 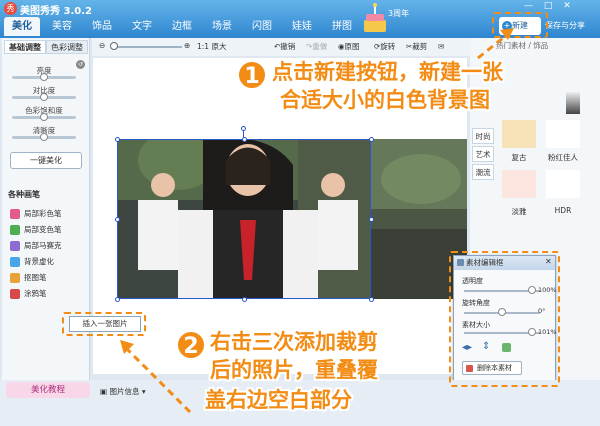 What do you see at coordinates (294, 370) in the screenshot?
I see `step-2-text-line2: 后的照片，重叠覆` at bounding box center [294, 370].